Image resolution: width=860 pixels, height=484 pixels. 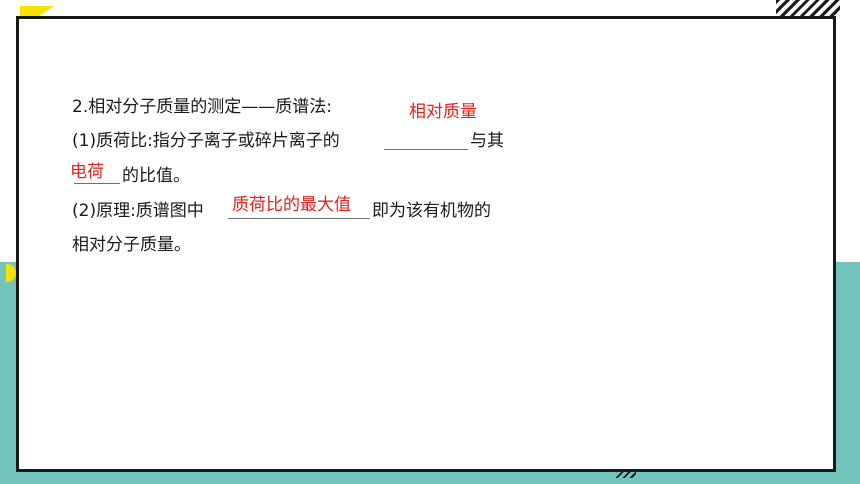 I want to click on principle-line-1: (2)原理:质谱图中, so click(x=138, y=211).